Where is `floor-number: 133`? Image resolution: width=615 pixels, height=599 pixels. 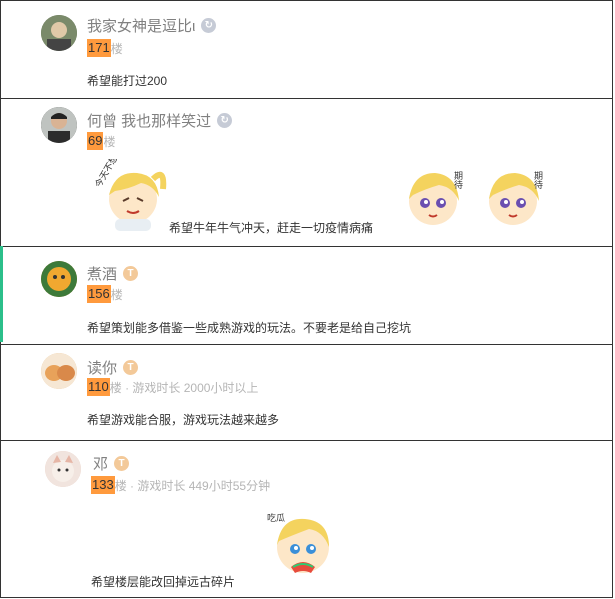
floor-number: 133 is located at coordinates (103, 485).